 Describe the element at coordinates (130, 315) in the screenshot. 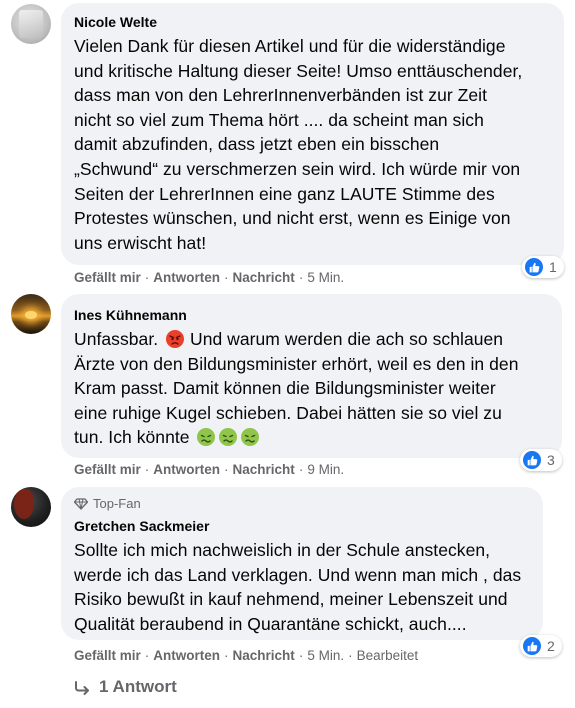

I see `comment-author: Ines Kühnemann` at that location.